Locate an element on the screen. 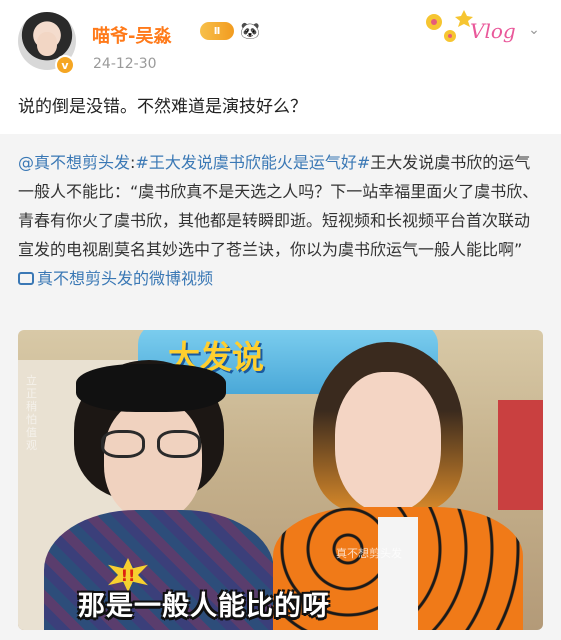 The width and height of the screenshot is (561, 640). vlog-sticker-text: Vlog is located at coordinates (493, 31).